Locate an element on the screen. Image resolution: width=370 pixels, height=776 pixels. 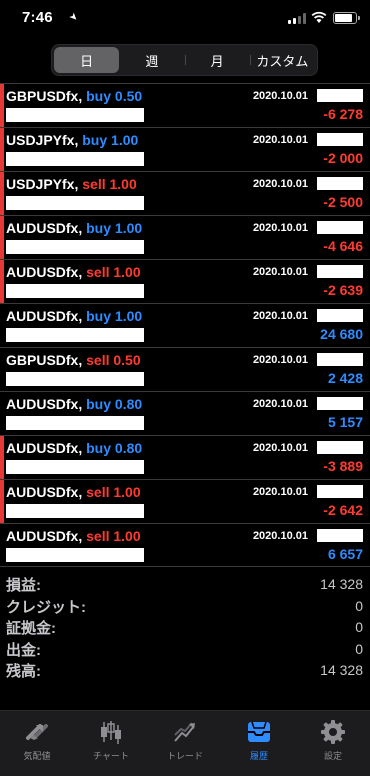
deal-row: AUDUSDfx, sell 1.00 2020.10.01 -2 639 is located at coordinates (185, 281).